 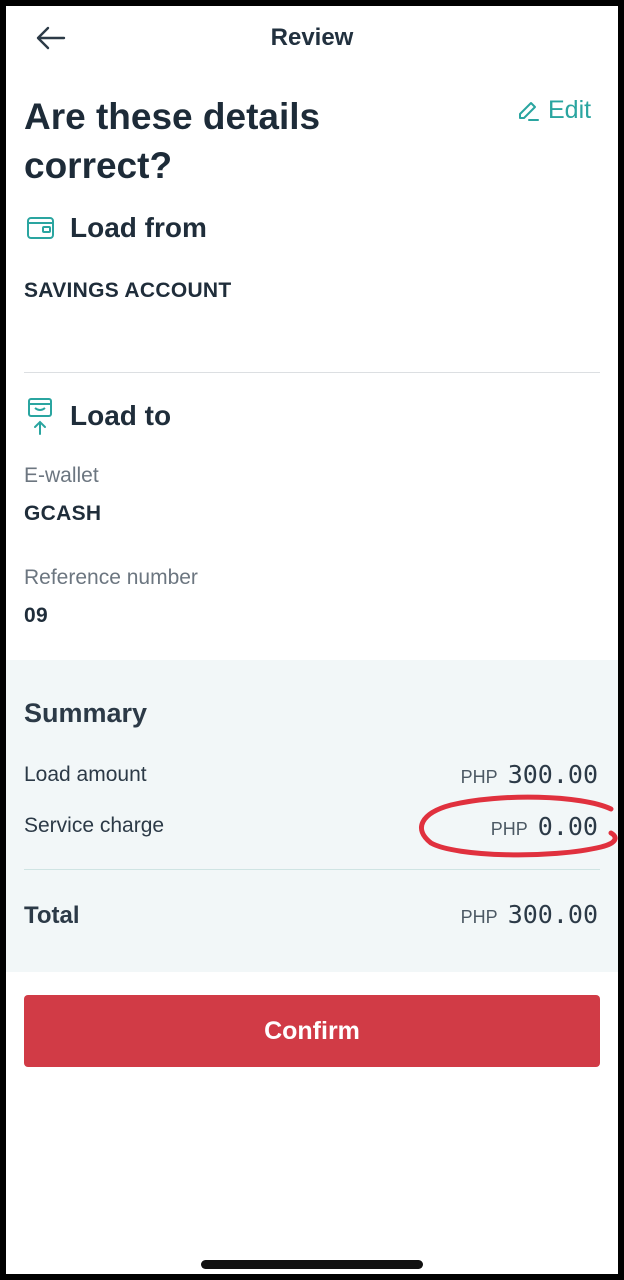 What do you see at coordinates (61, 475) in the screenshot?
I see `ewallet-label: E-wallet` at bounding box center [61, 475].